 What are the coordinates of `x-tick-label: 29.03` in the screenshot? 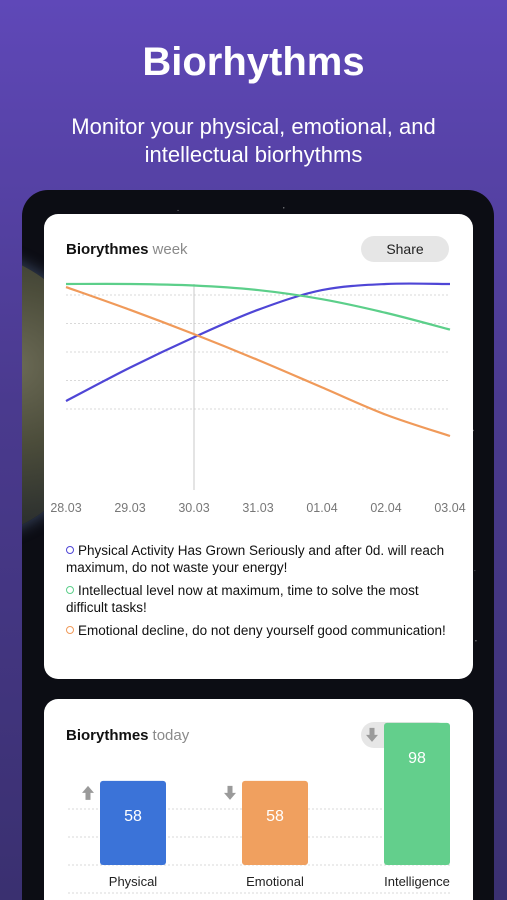 It's located at (129, 508).